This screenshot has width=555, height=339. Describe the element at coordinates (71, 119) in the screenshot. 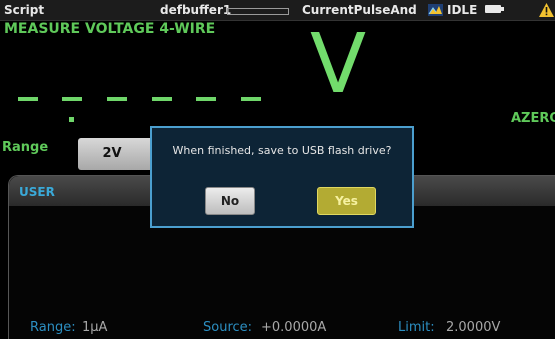

I see `decimal-point` at that location.